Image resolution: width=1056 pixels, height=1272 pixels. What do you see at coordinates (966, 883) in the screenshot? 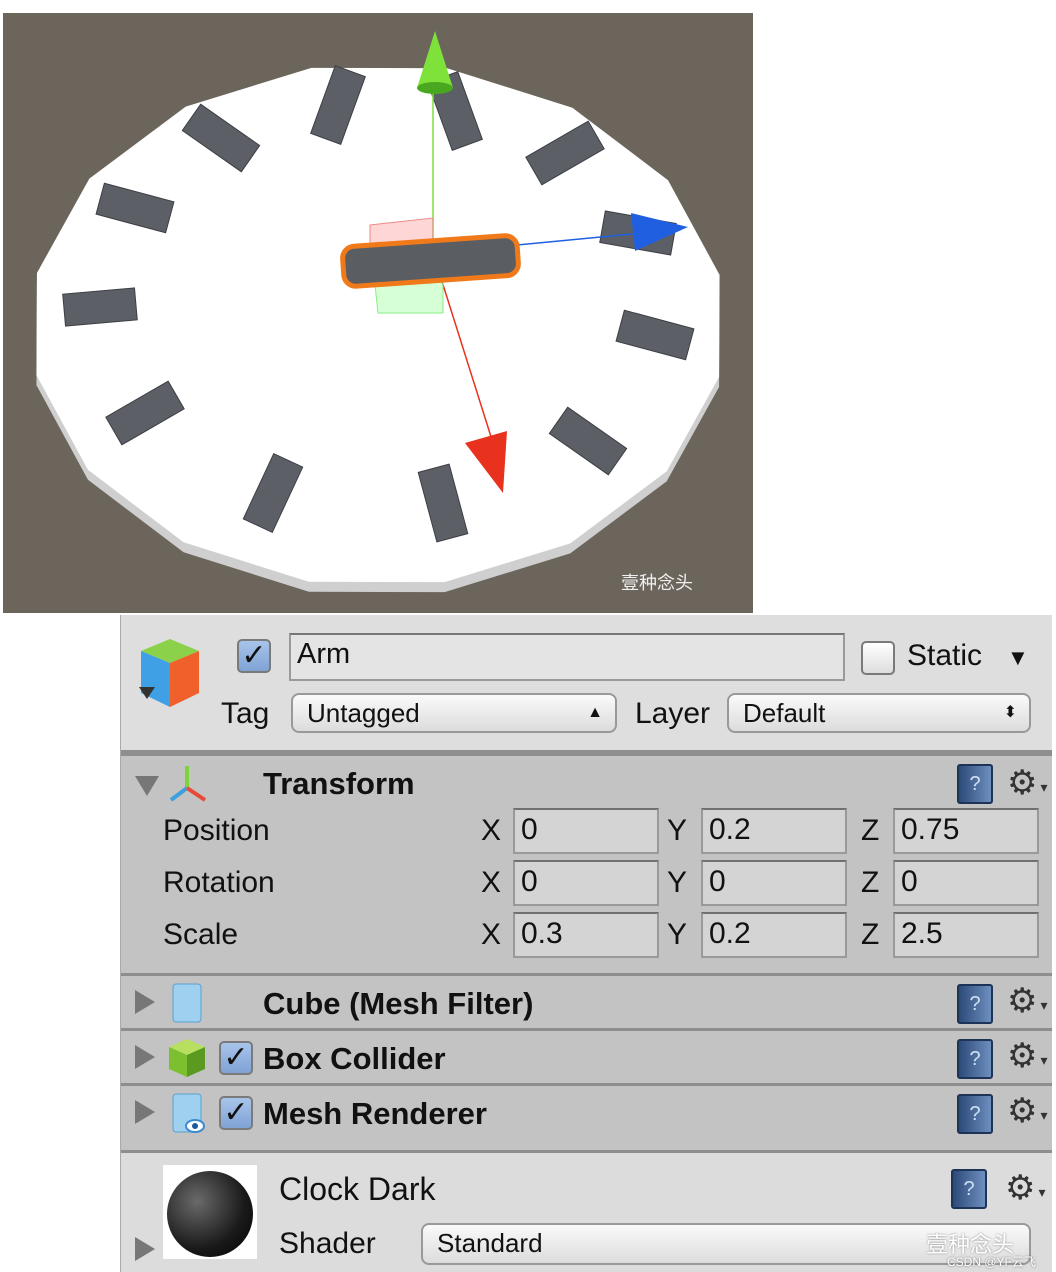
I see `rotation-z-field: 0` at bounding box center [966, 883].